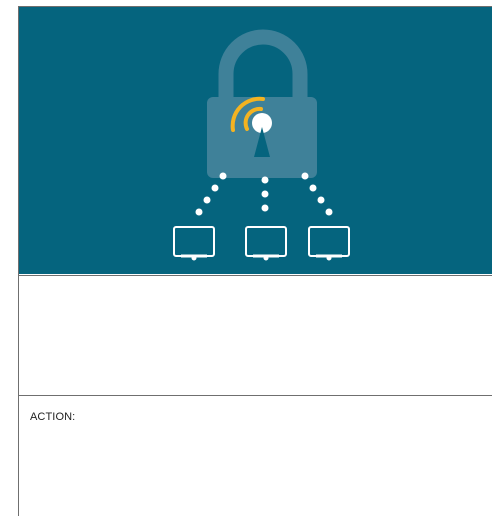  Describe the element at coordinates (265, 194) in the screenshot. I see `connection-dots-middle` at that location.